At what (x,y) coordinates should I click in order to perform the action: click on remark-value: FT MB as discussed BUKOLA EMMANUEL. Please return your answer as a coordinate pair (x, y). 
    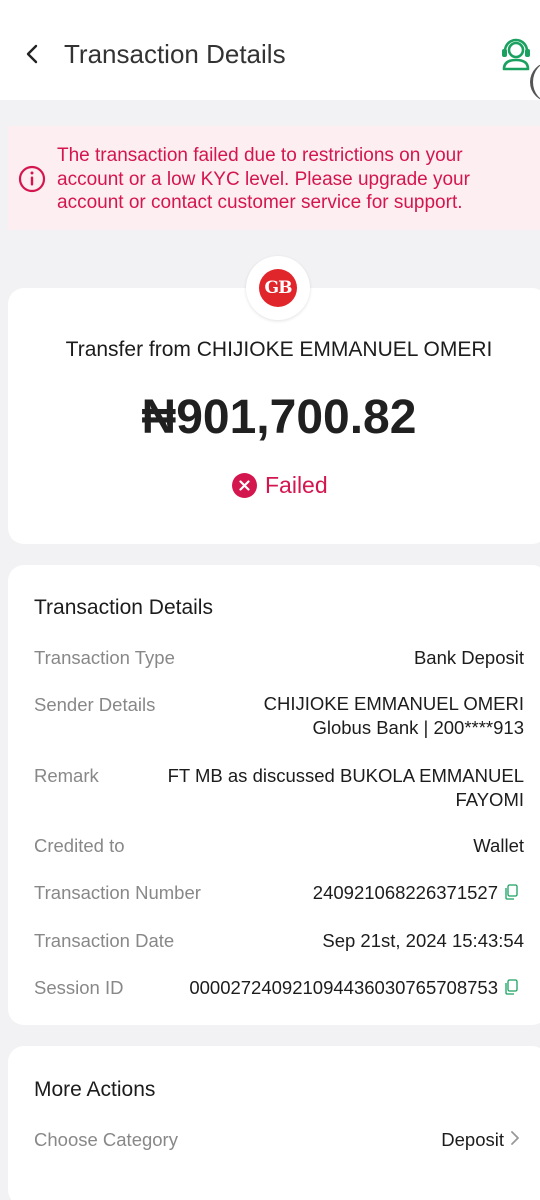
    Looking at the image, I should click on (345, 775).